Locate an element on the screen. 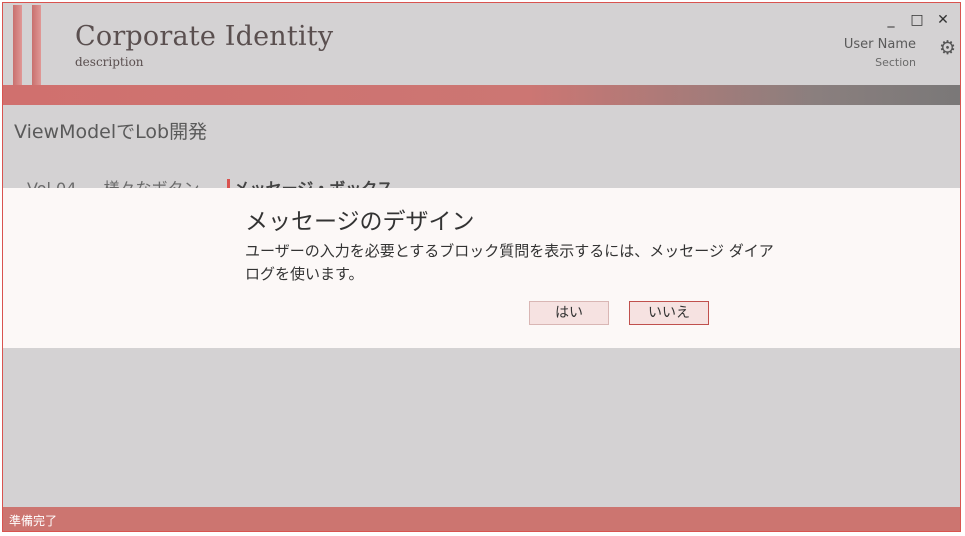 The image size is (965, 536). status-bar: 準備完了 is located at coordinates (481, 519).